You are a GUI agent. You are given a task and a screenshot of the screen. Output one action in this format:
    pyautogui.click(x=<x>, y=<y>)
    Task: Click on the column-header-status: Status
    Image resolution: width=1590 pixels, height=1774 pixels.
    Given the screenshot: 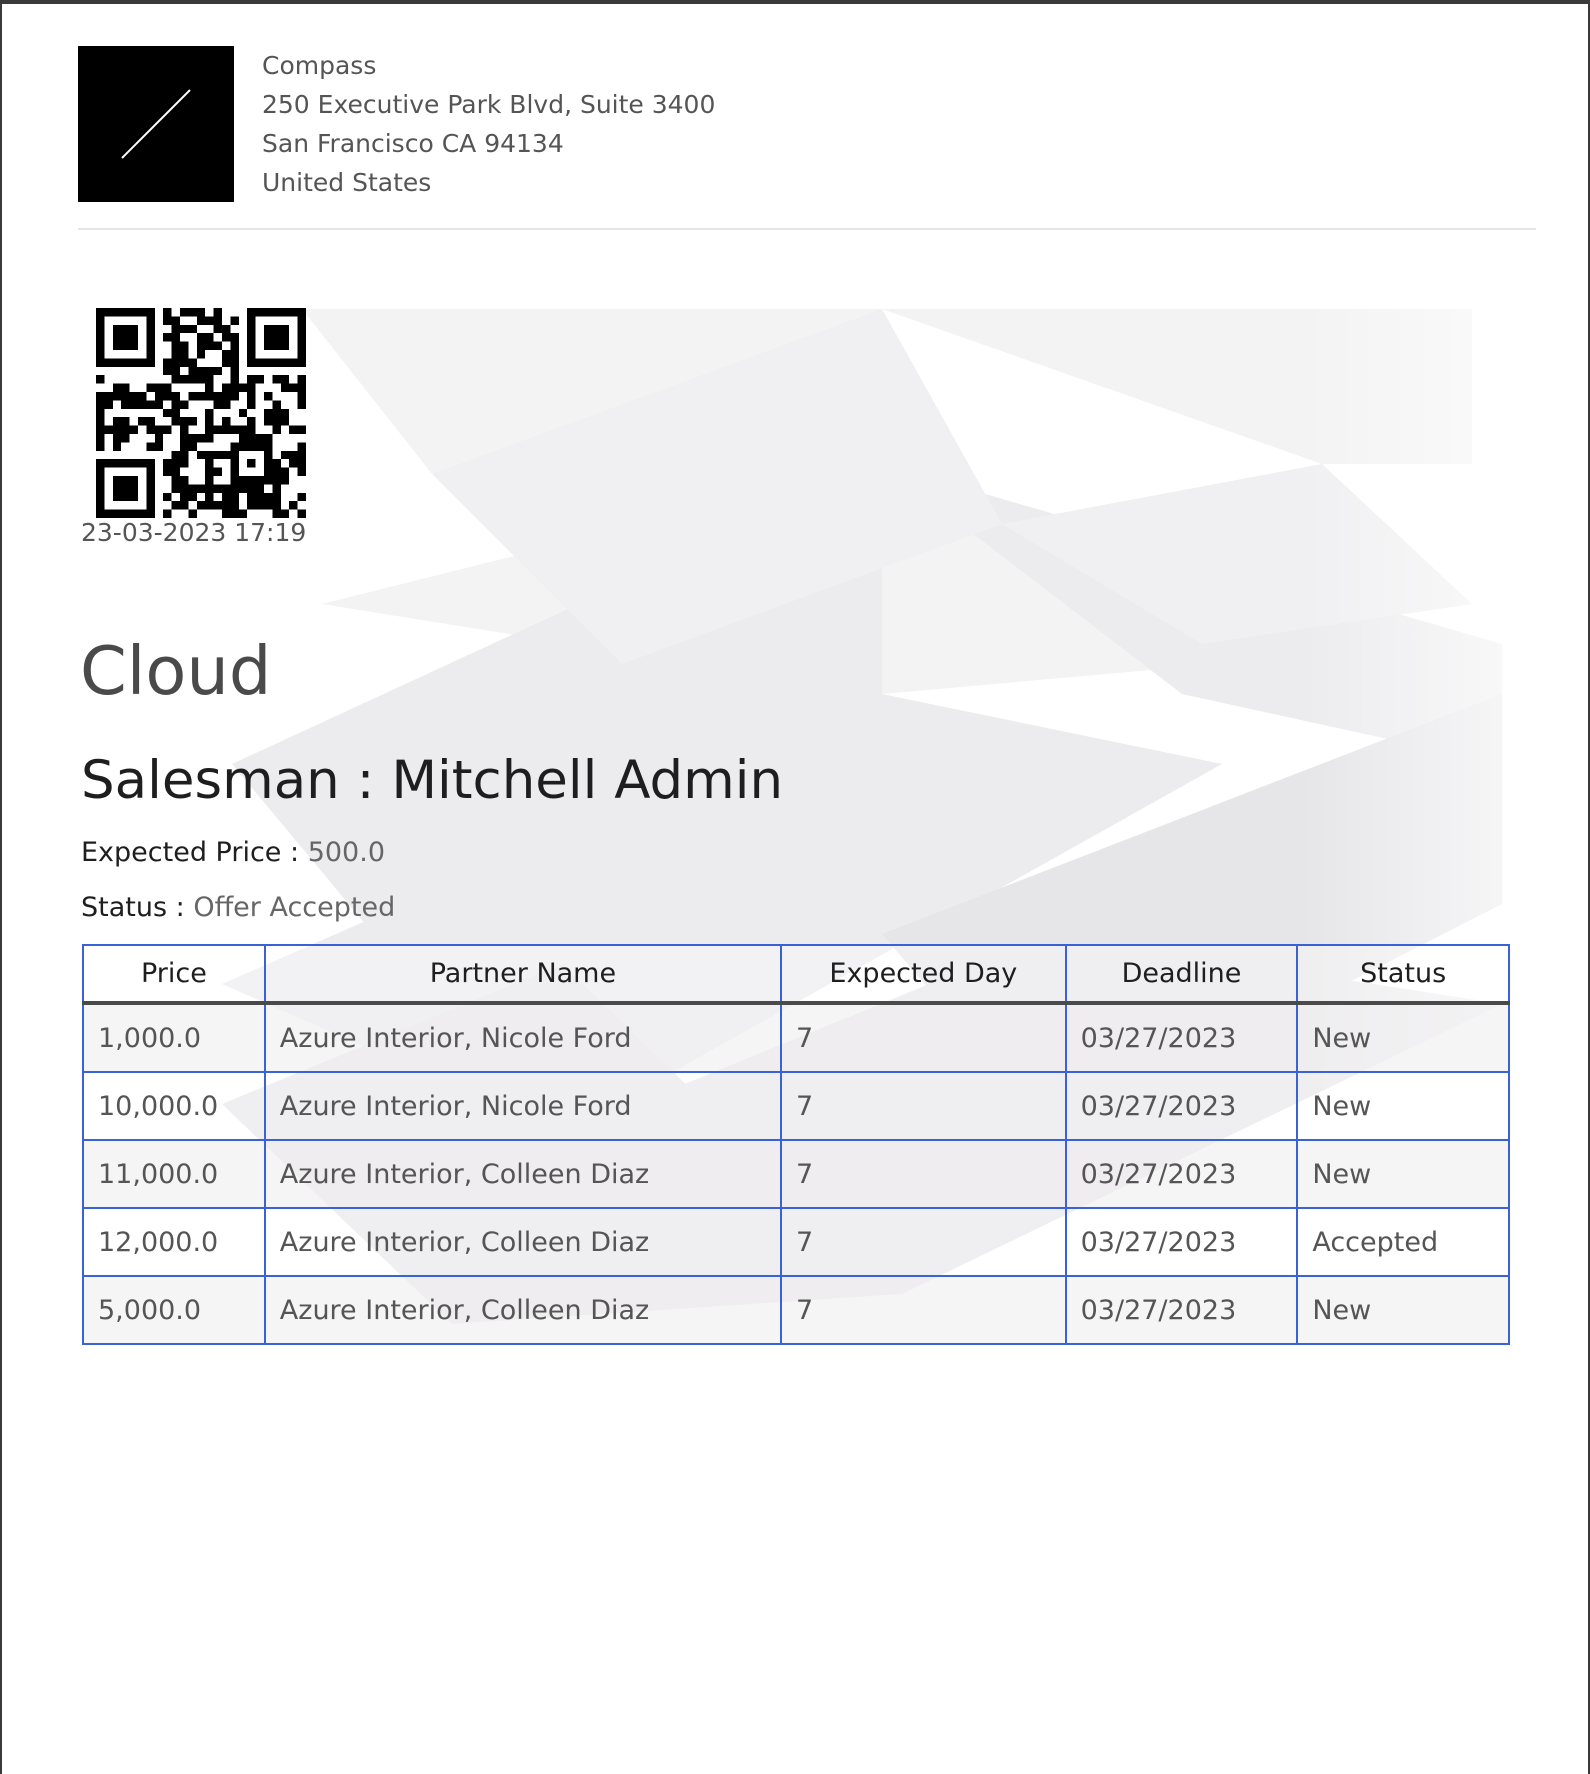 What is the action you would take?
    pyautogui.click(x=1403, y=974)
    